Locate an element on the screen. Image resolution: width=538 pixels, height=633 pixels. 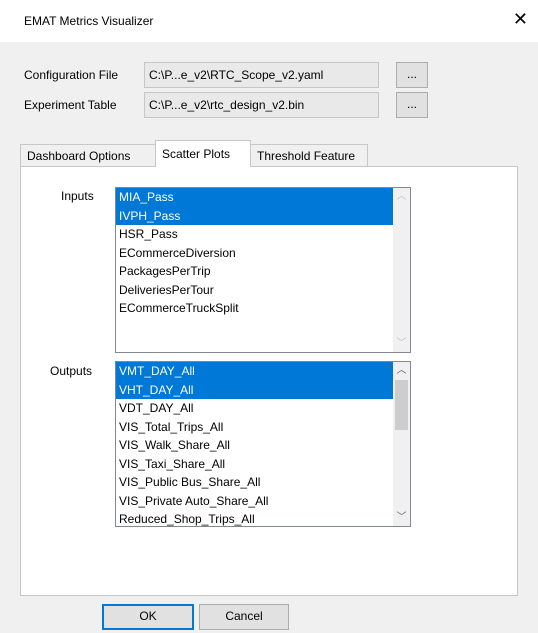
list-item: VDT_DAY_All is located at coordinates (263, 408).